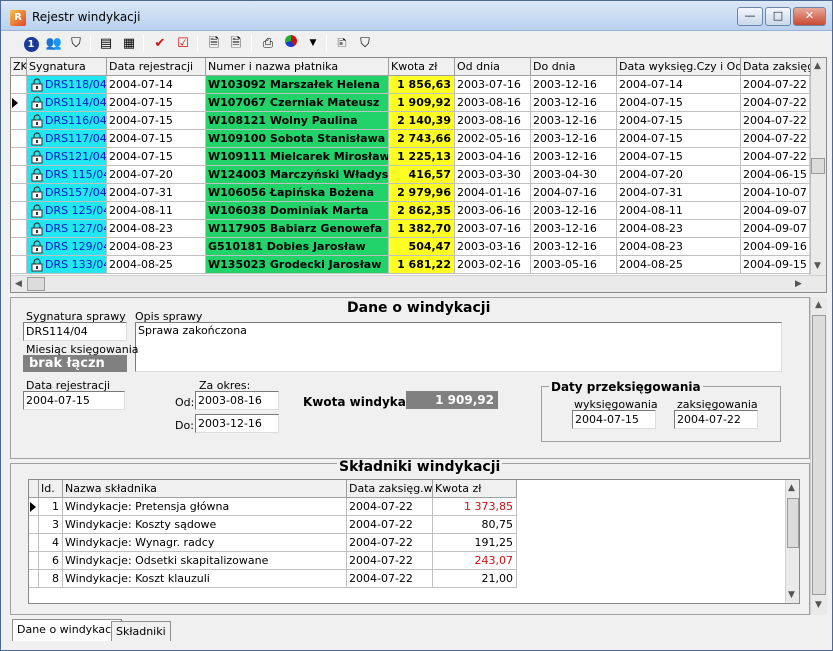 The width and height of the screenshot is (833, 651). What do you see at coordinates (418, 283) in the screenshot?
I see `grid-horizontal-scrollbar: ◀ ▶` at bounding box center [418, 283].